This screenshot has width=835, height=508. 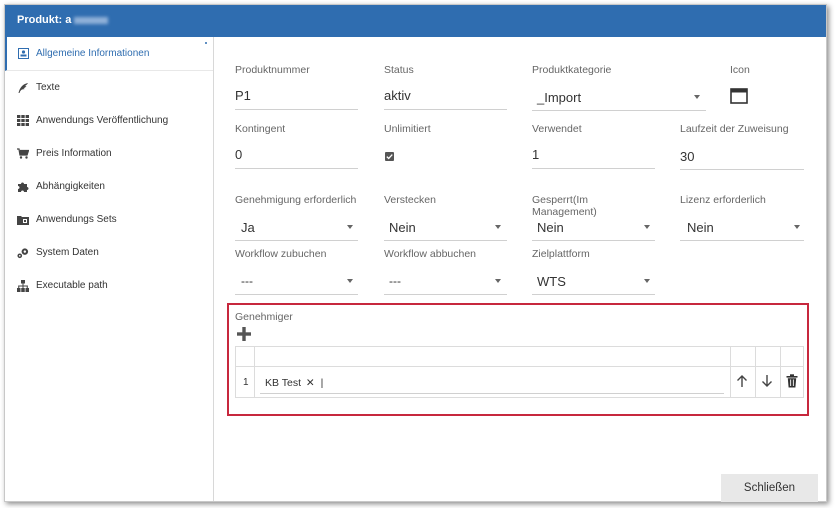 What do you see at coordinates (93, 53) in the screenshot?
I see `sidebar-item-label: Allgemeine Informationen` at bounding box center [93, 53].